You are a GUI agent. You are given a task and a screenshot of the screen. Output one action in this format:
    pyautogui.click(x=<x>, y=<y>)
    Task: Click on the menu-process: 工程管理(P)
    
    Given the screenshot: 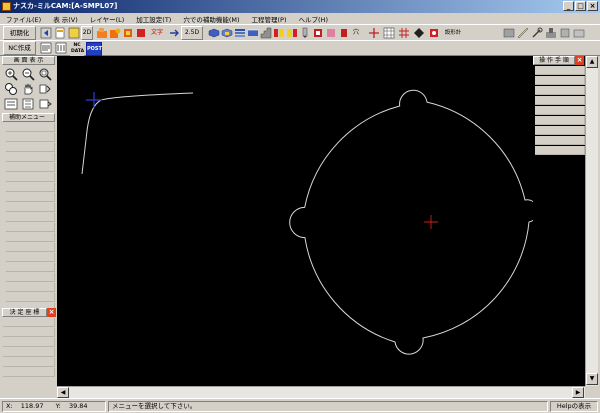 What is the action you would take?
    pyautogui.click(x=269, y=19)
    